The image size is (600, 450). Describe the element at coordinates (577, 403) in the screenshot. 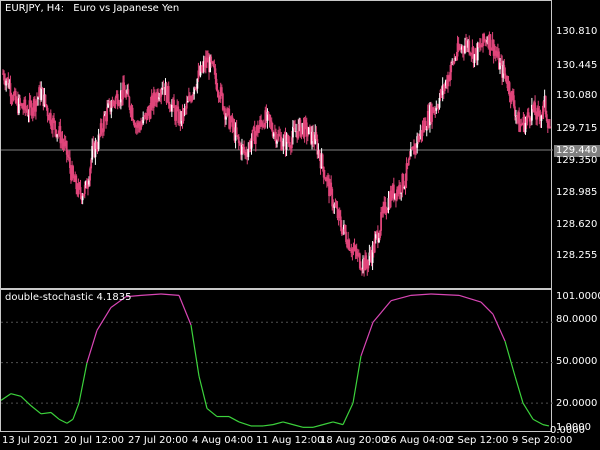

I see `indicator-axis-label: 20.0000` at that location.